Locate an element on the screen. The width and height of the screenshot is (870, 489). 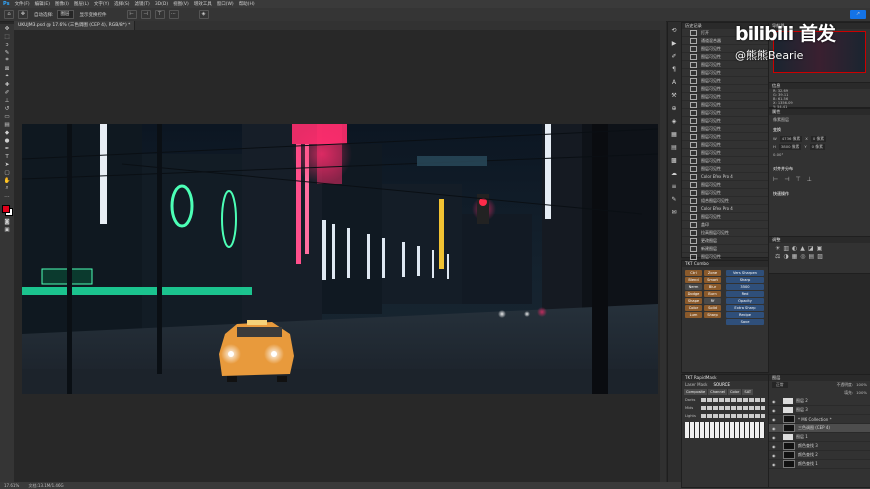
fill-field: 100% is located at coordinates (861, 393).